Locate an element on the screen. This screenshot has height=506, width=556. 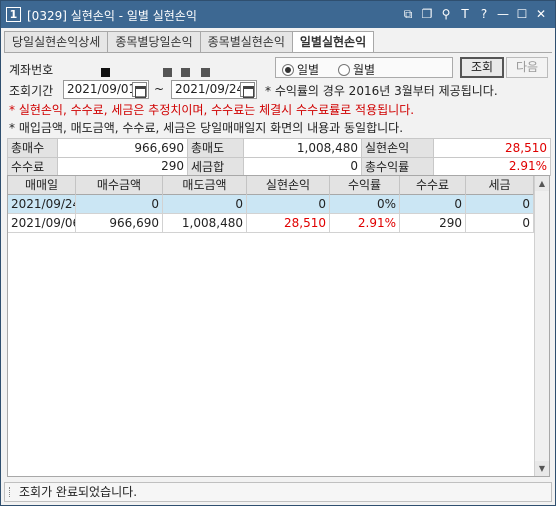
radio-monthly-dot is located at coordinates (344, 69).